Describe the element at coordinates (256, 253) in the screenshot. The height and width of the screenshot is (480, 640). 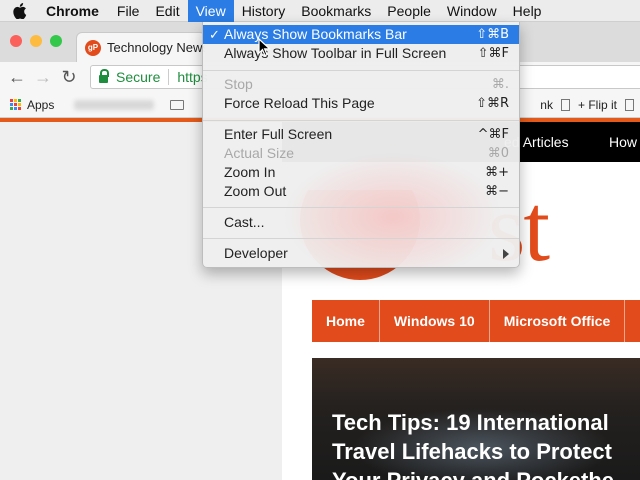
I see `menu-item-label: Developer` at that location.